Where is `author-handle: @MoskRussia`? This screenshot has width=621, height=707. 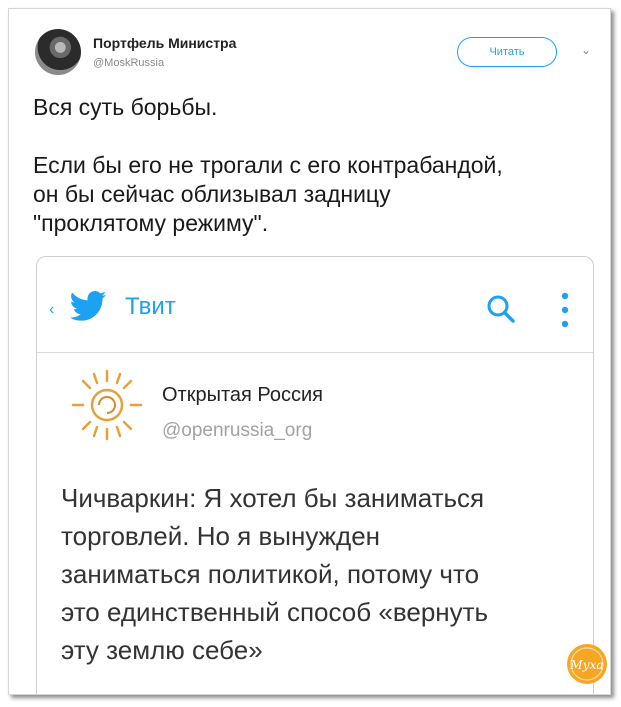
author-handle: @MoskRussia is located at coordinates (128, 63).